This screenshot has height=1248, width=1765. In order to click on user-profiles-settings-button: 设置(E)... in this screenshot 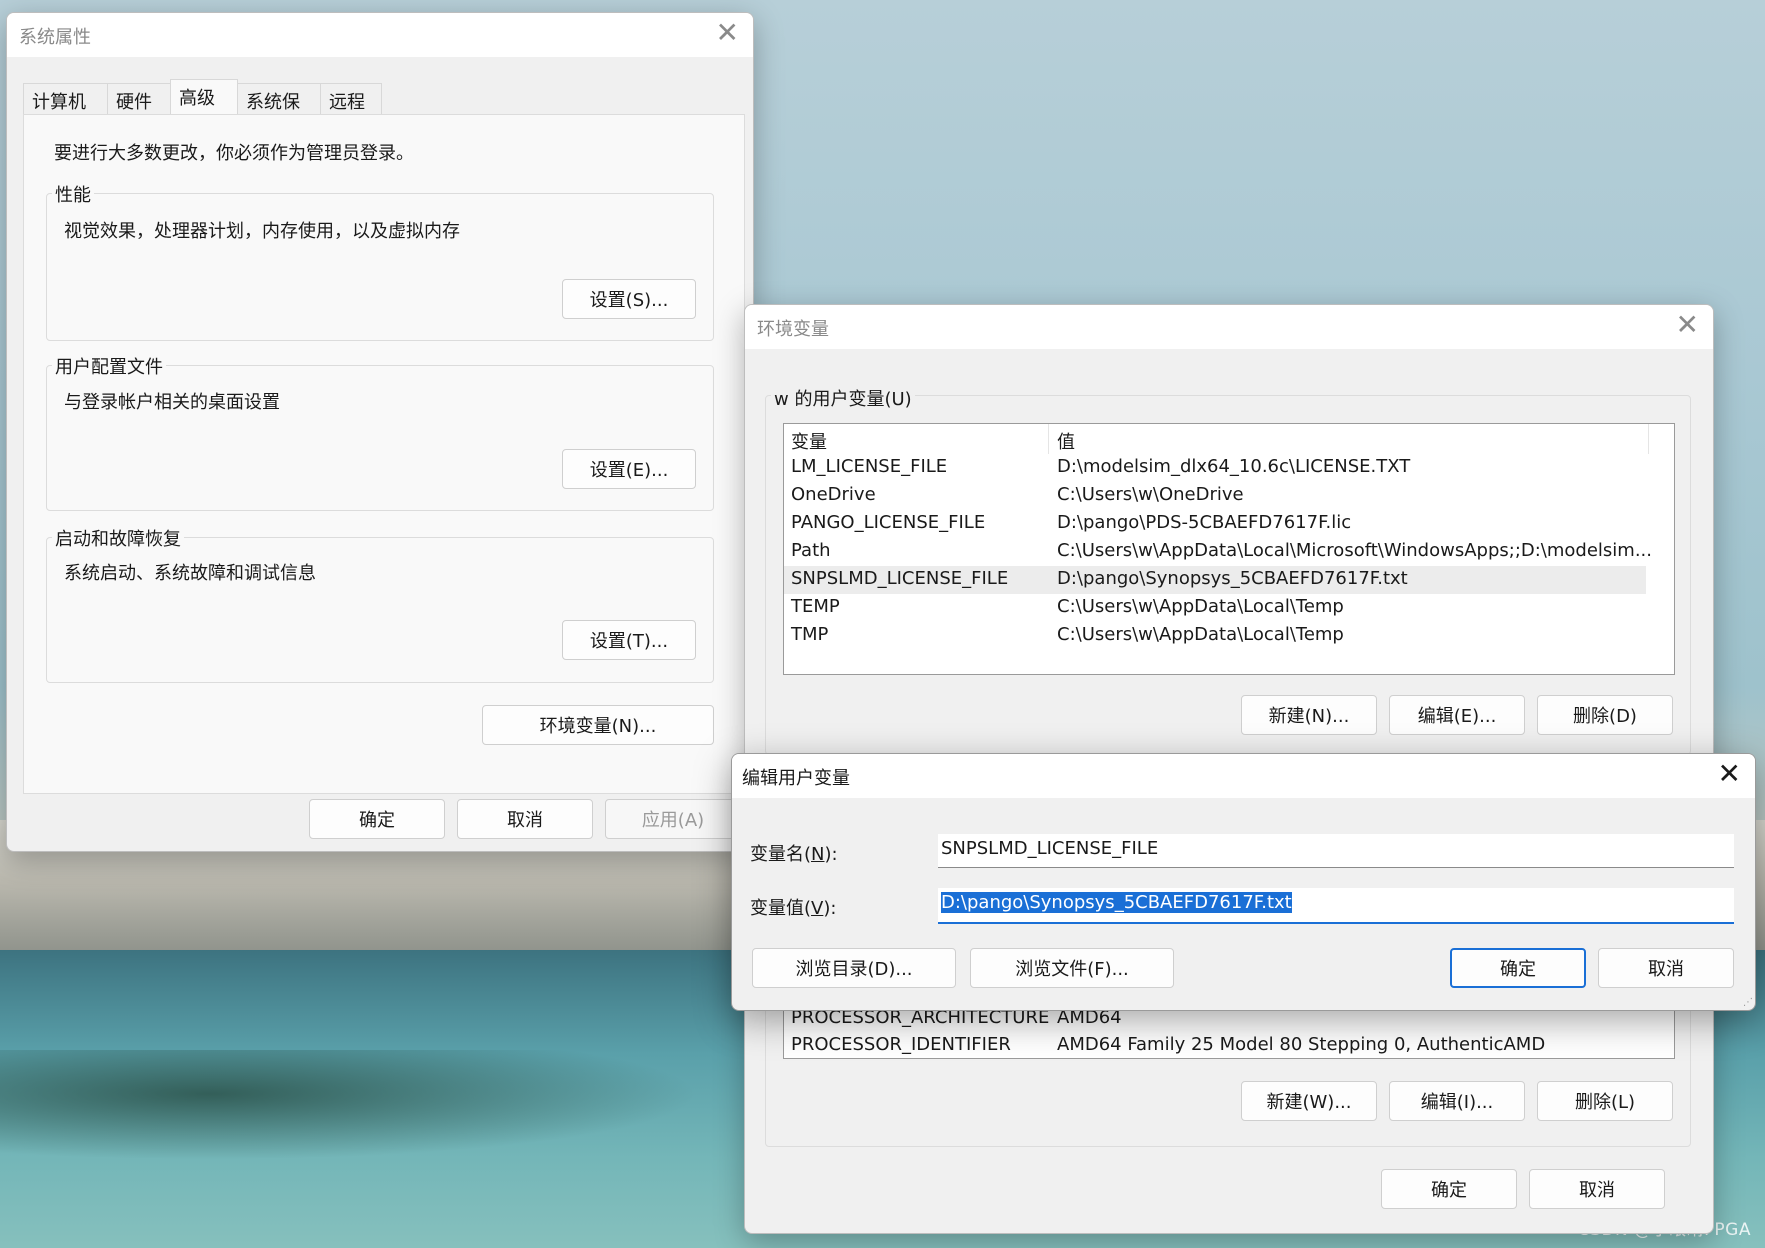, I will do `click(629, 469)`.